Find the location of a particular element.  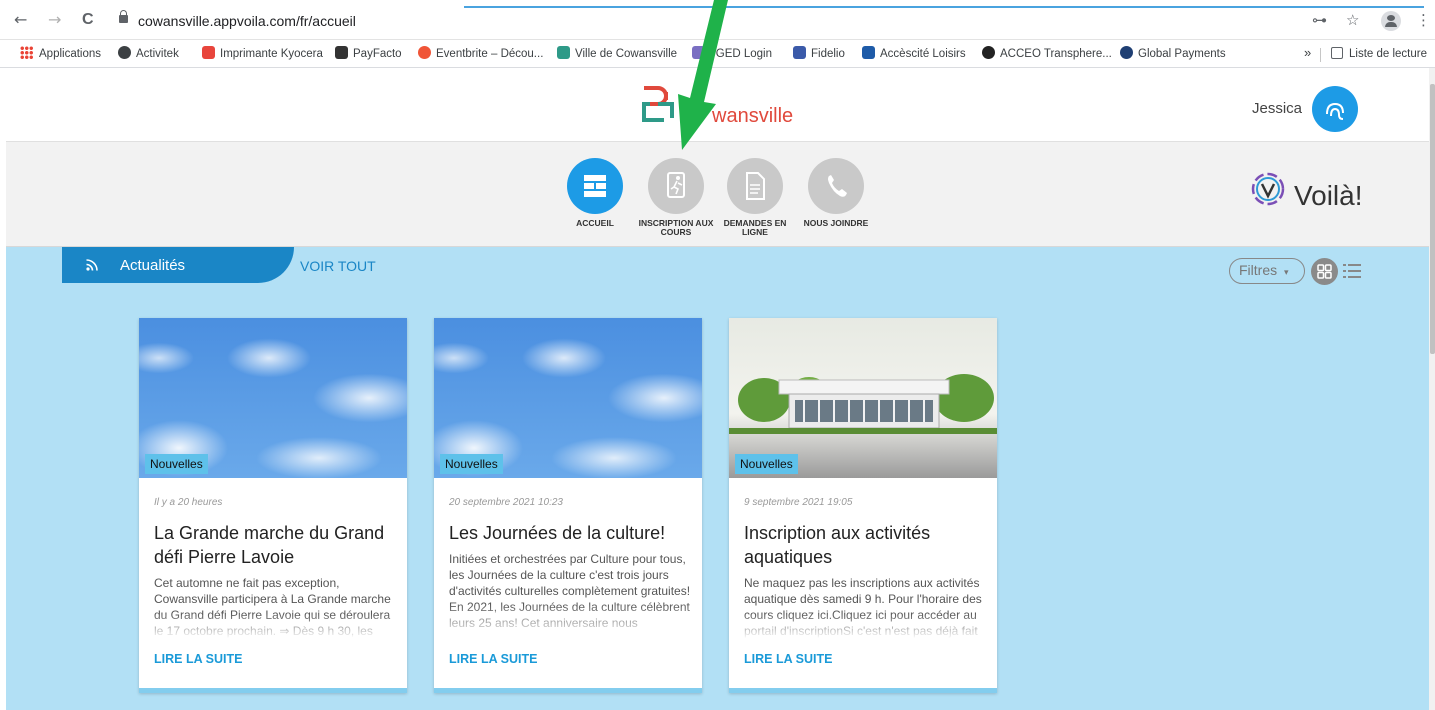

bookmark-fidelio: Fidelio is located at coordinates (819, 54).